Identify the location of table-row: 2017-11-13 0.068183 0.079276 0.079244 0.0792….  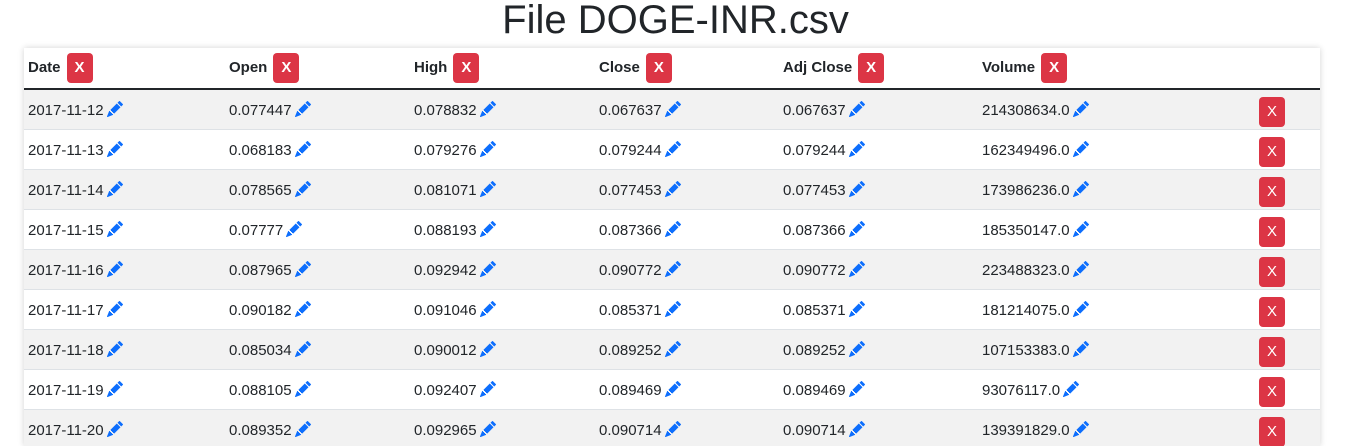
(672, 149).